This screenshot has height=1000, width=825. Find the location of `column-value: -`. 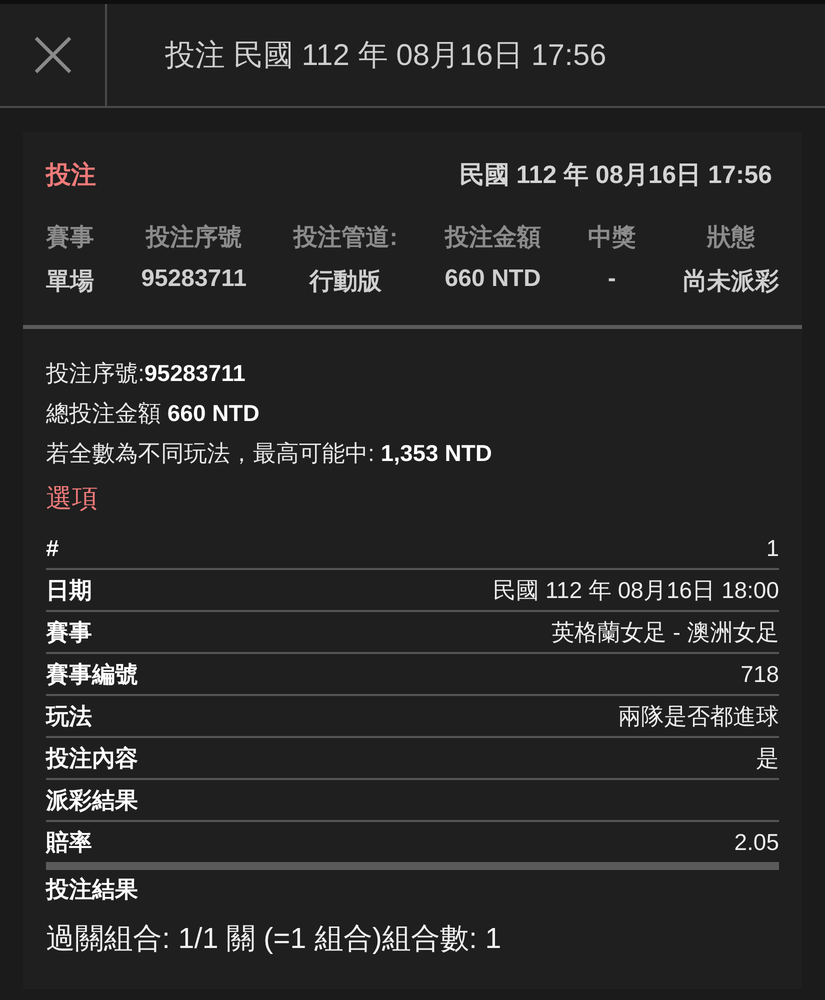

column-value: - is located at coordinates (612, 279).